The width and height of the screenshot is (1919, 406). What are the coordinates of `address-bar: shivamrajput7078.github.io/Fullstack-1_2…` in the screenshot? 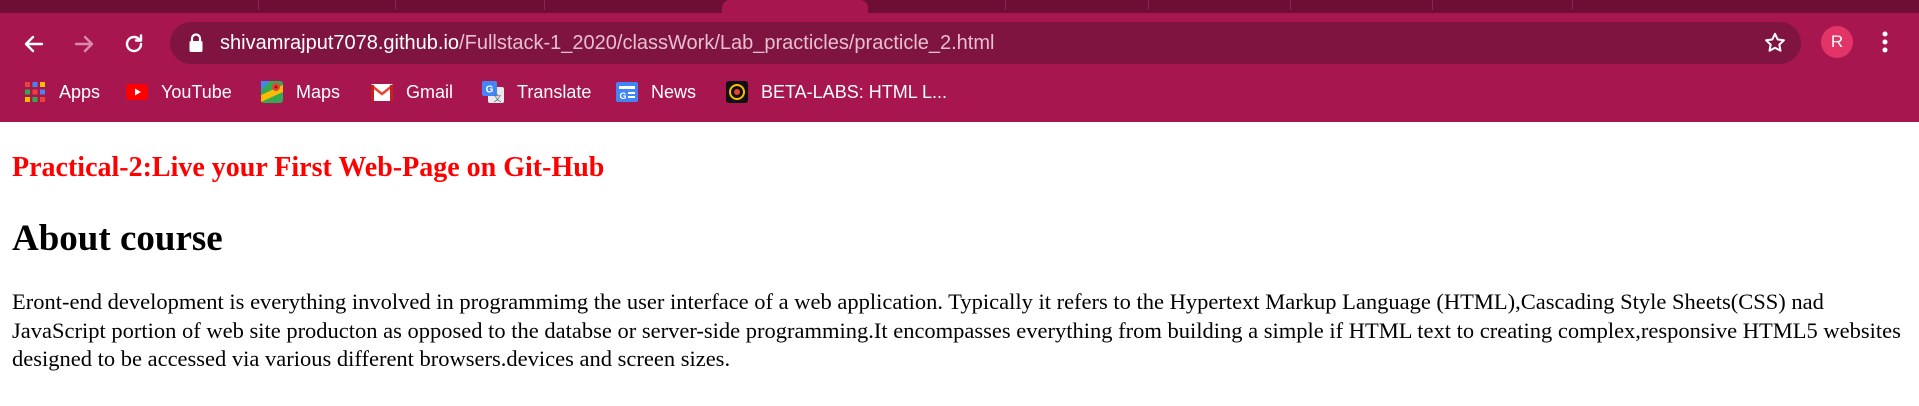 It's located at (985, 43).